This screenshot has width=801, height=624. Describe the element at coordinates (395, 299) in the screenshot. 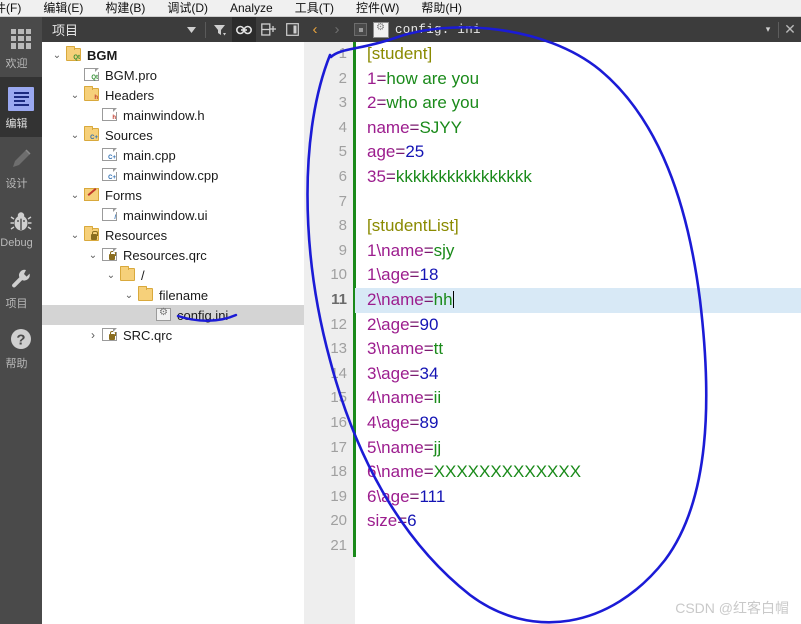

I see `code-token-key: 2\name` at that location.